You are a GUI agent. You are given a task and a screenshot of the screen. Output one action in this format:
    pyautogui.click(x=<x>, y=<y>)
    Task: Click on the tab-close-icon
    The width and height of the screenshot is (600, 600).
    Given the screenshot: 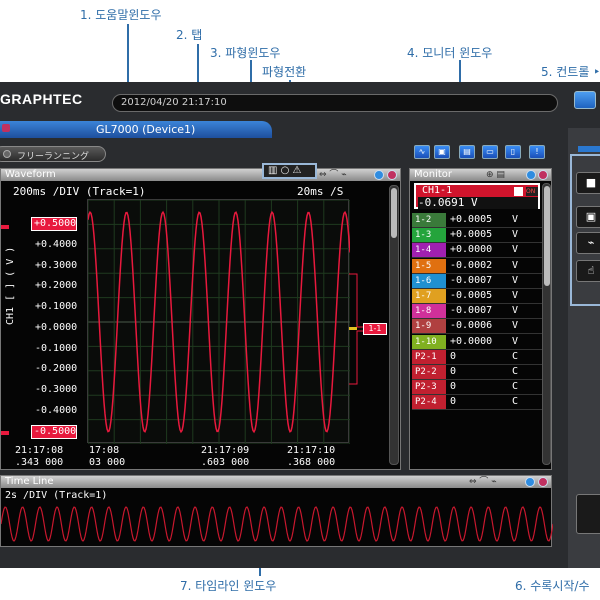 What is the action you would take?
    pyautogui.click(x=6, y=128)
    